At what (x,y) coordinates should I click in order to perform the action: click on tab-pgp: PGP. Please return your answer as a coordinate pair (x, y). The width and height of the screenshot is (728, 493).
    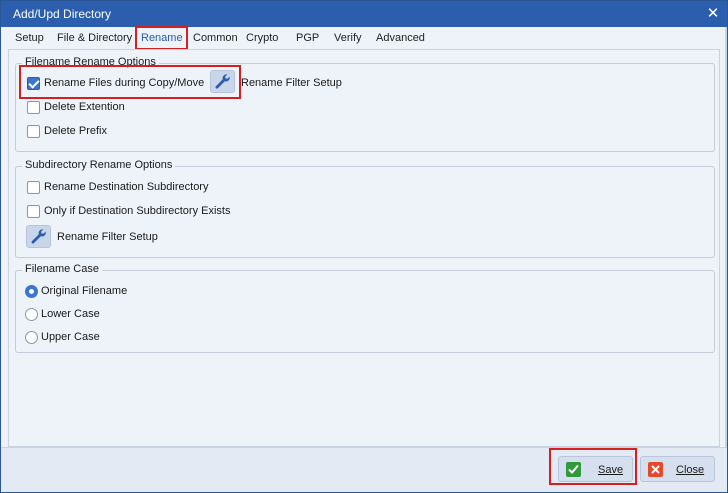
    Looking at the image, I should click on (307, 38).